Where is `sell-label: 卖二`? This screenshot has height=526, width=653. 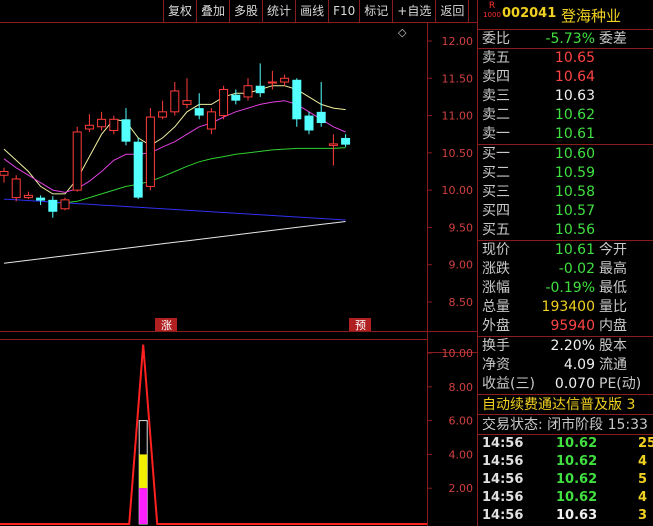
sell-label: 卖二 is located at coordinates (496, 115).